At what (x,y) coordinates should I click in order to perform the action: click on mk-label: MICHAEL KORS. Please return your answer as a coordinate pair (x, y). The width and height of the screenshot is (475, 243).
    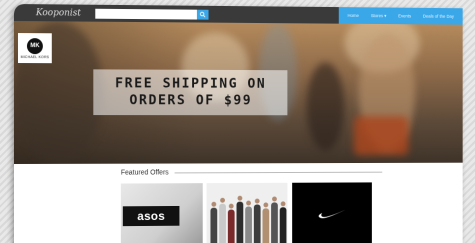
    Looking at the image, I should click on (35, 56).